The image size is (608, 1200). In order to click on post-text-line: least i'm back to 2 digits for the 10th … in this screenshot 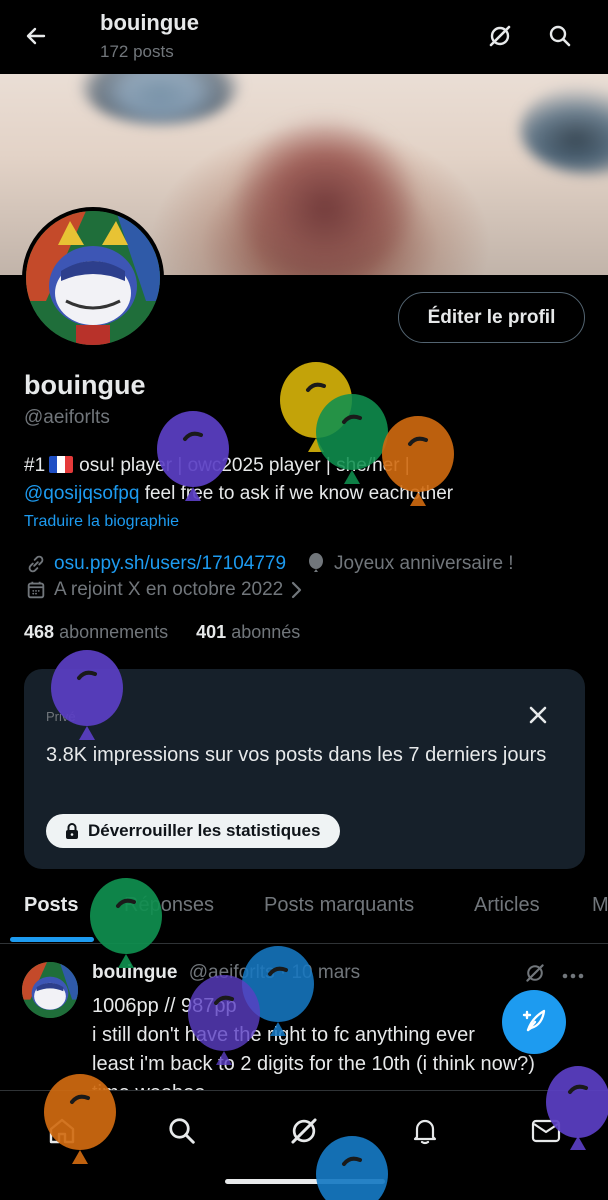, I will do `click(313, 1064)`.